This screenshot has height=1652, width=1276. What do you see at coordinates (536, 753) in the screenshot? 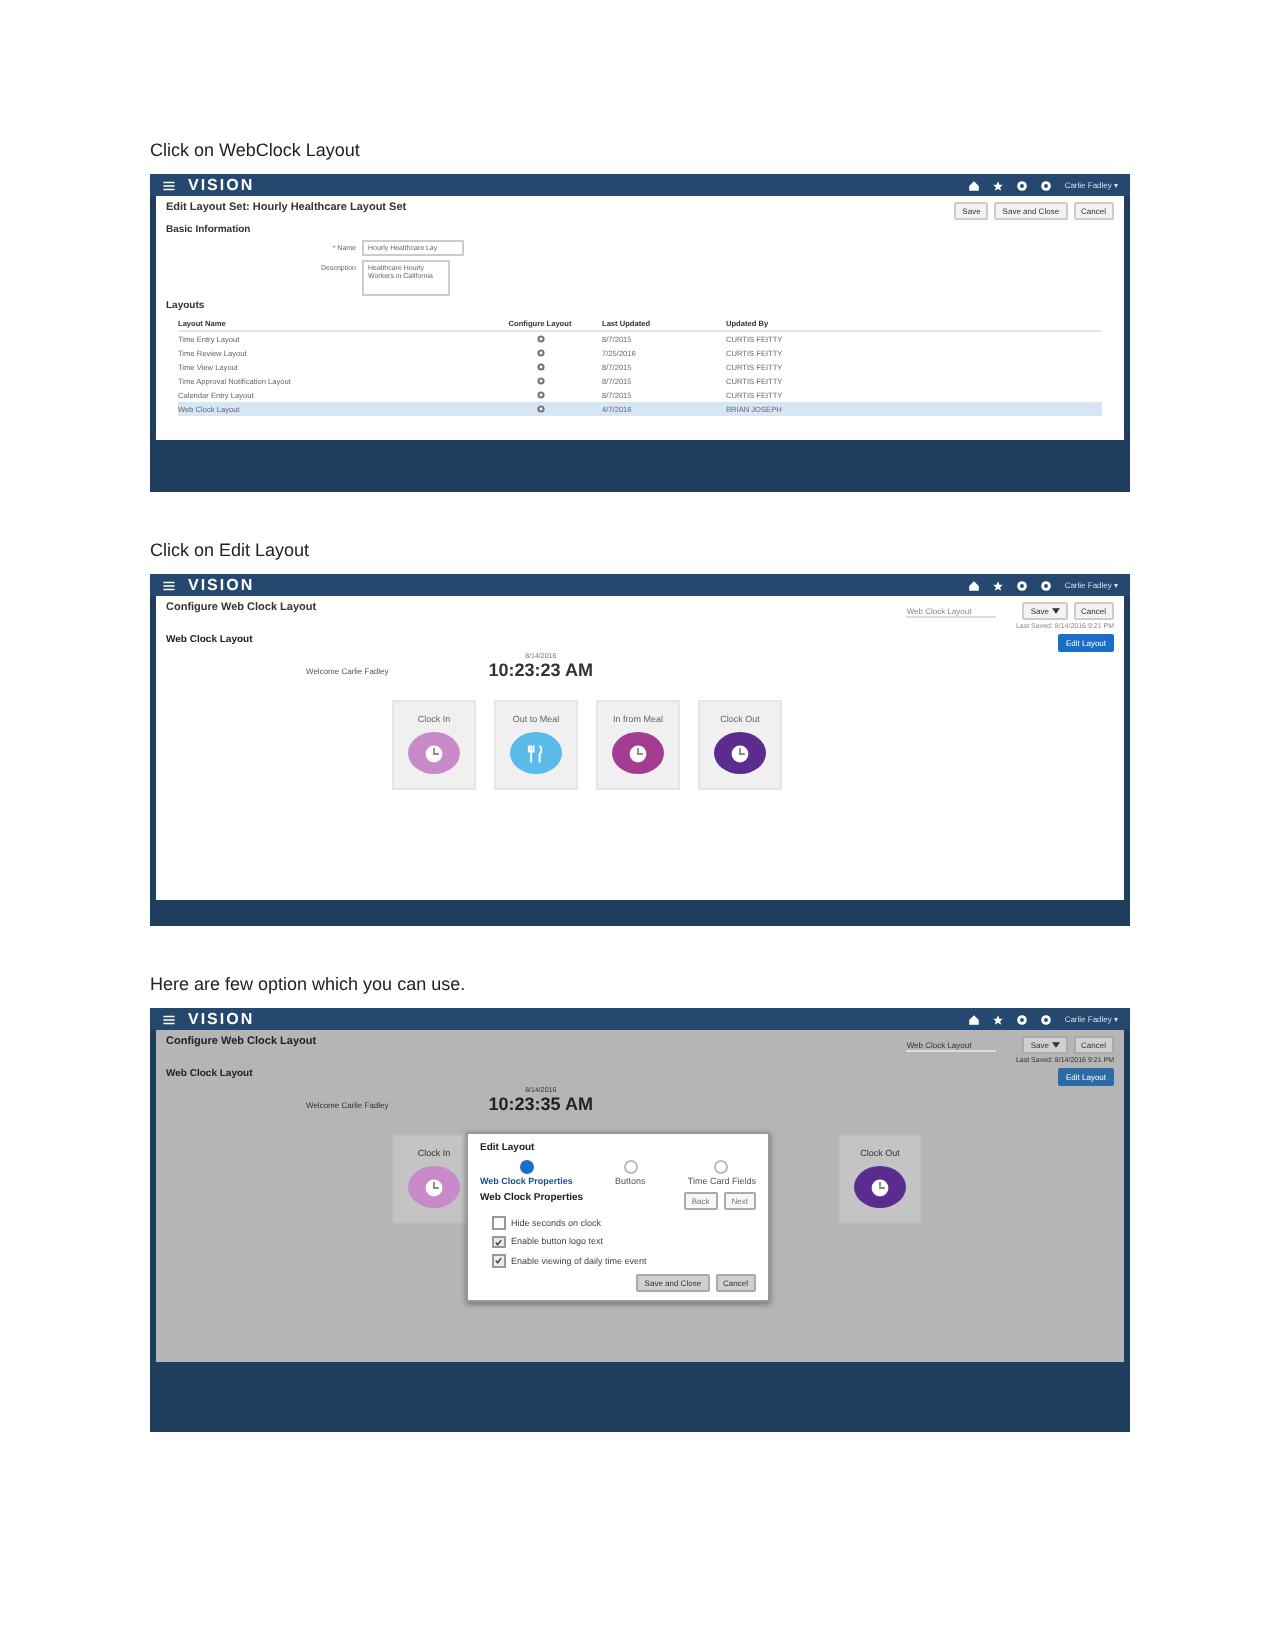
I see `fork-knife-icon` at bounding box center [536, 753].